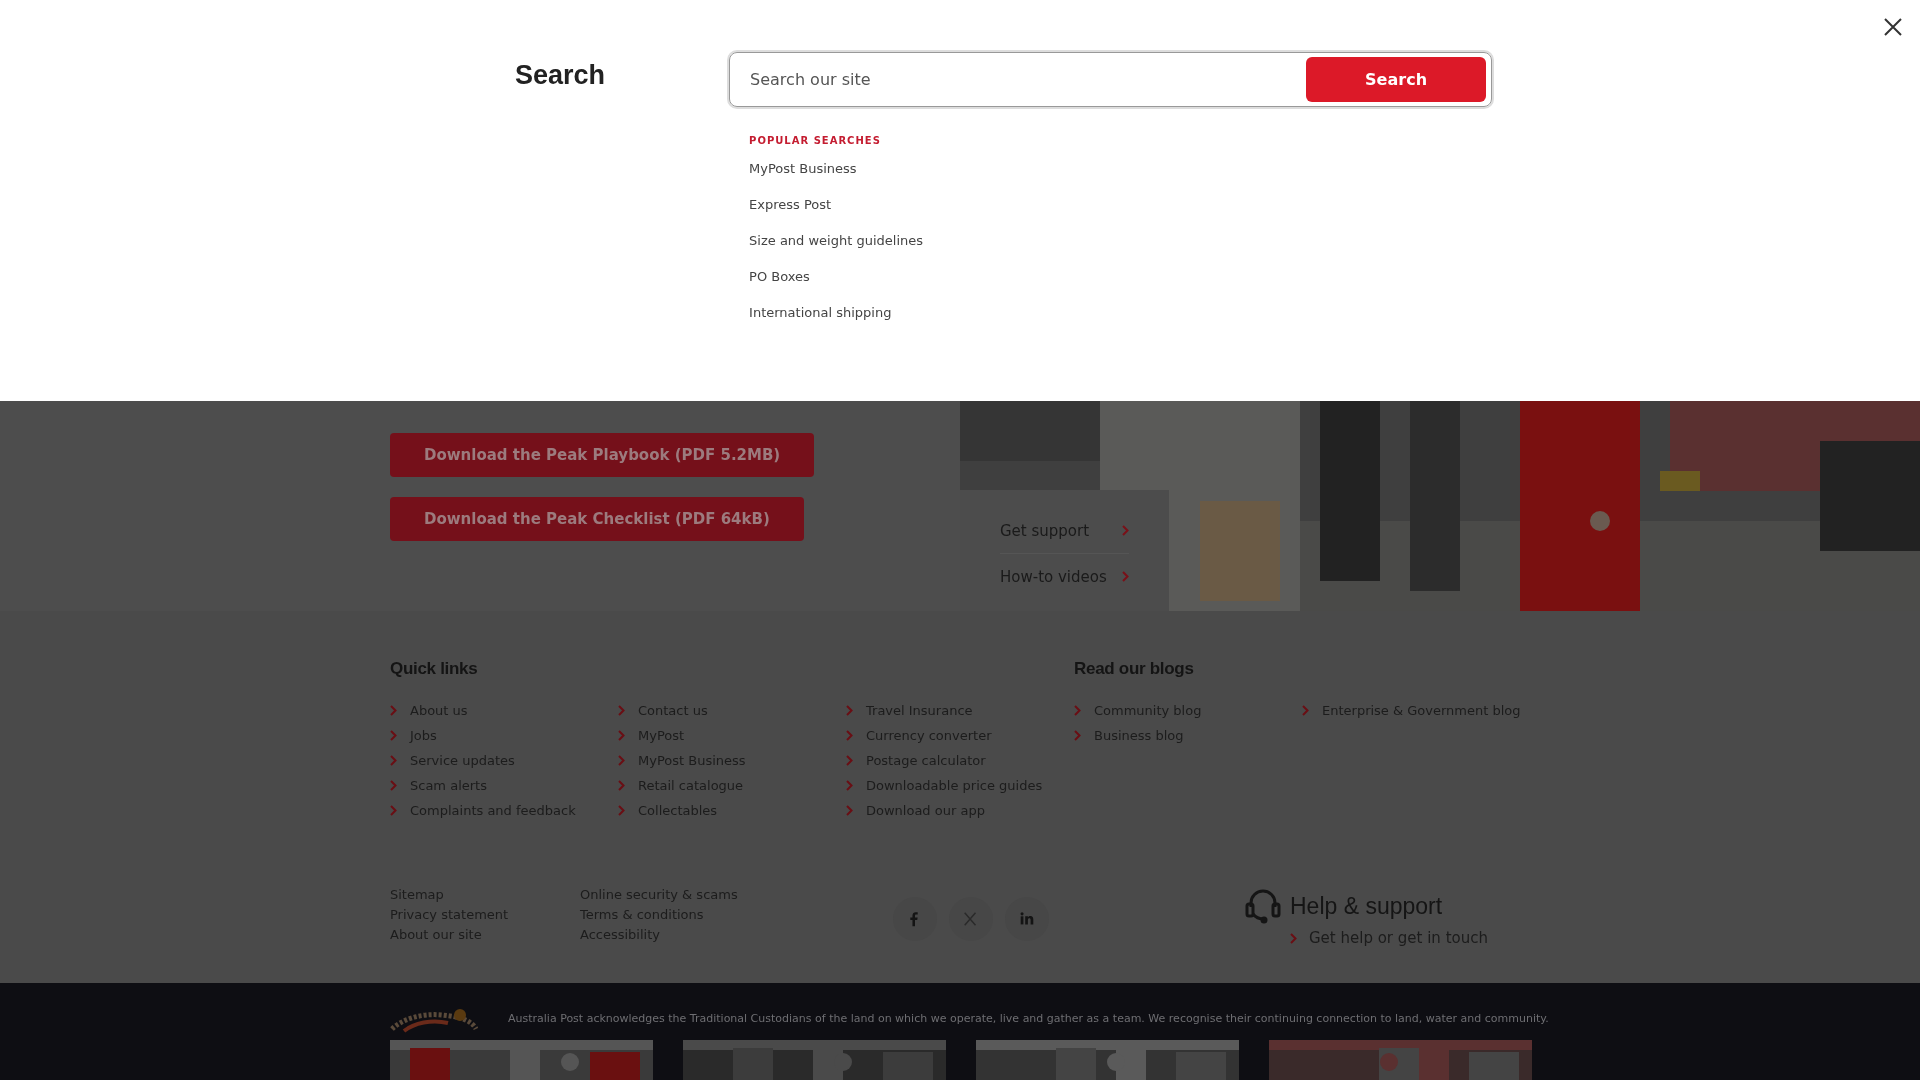  What do you see at coordinates (779, 286) in the screenshot?
I see `popular-search-link: PO Boxes` at bounding box center [779, 286].